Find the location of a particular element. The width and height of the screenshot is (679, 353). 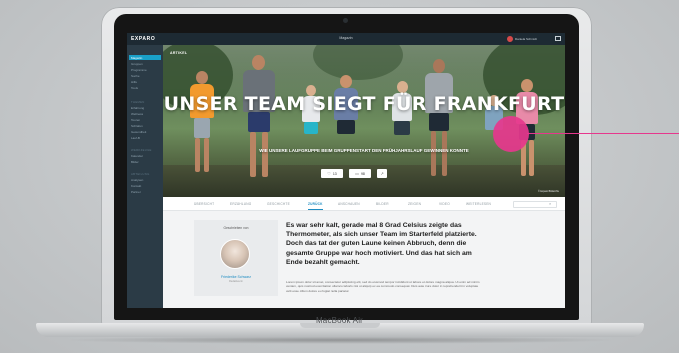

tab-zeigen: ZEIGEN is located at coordinates (414, 204).